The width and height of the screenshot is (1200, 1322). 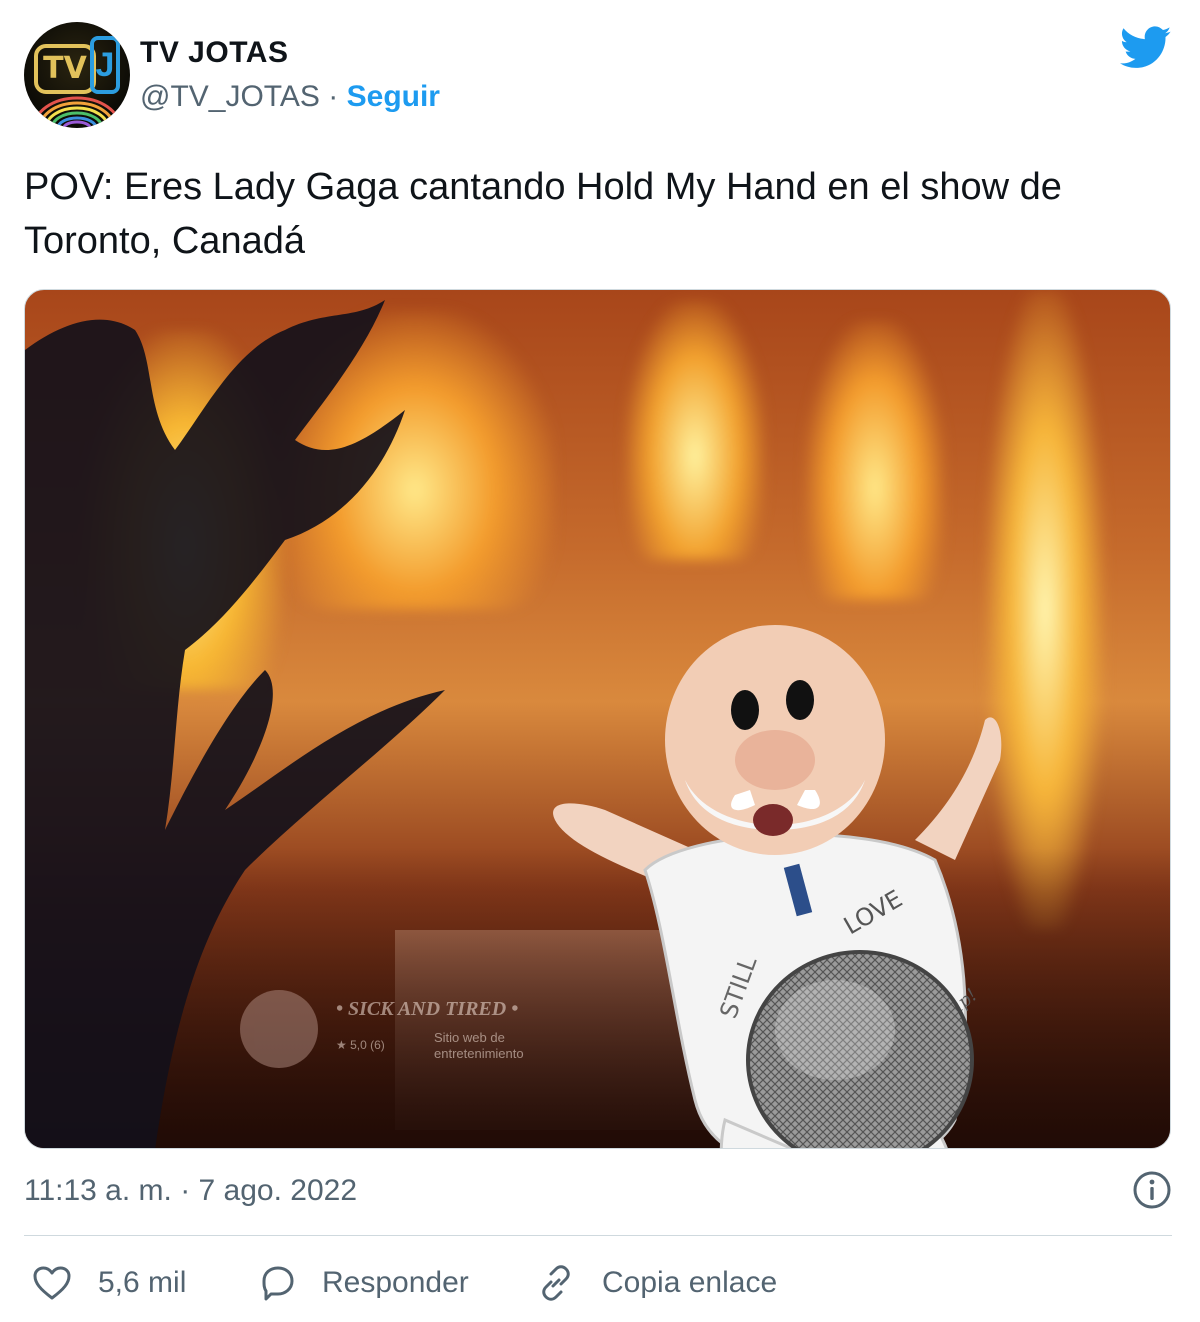 I want to click on twitter-bird-icon, so click(x=1146, y=48).